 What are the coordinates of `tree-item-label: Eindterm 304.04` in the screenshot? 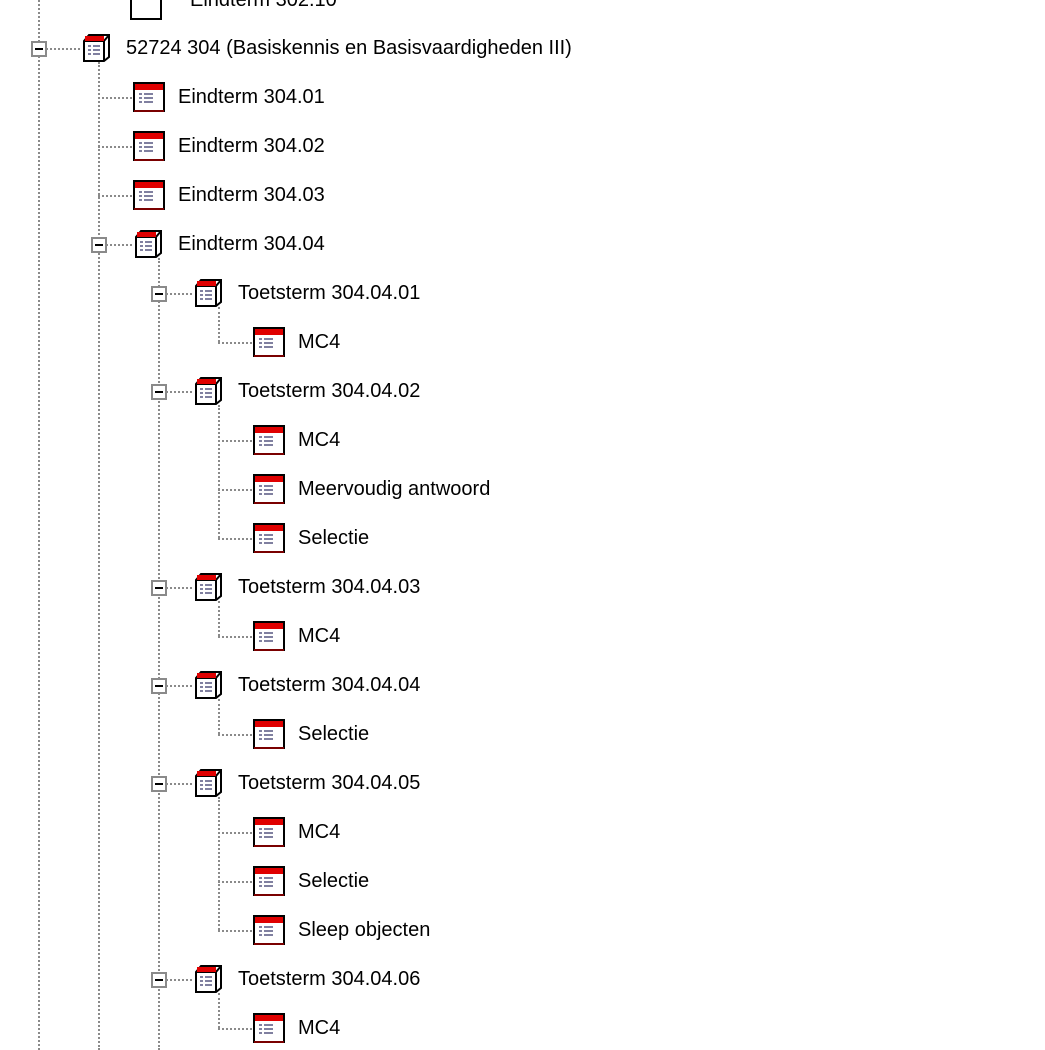 It's located at (251, 244).